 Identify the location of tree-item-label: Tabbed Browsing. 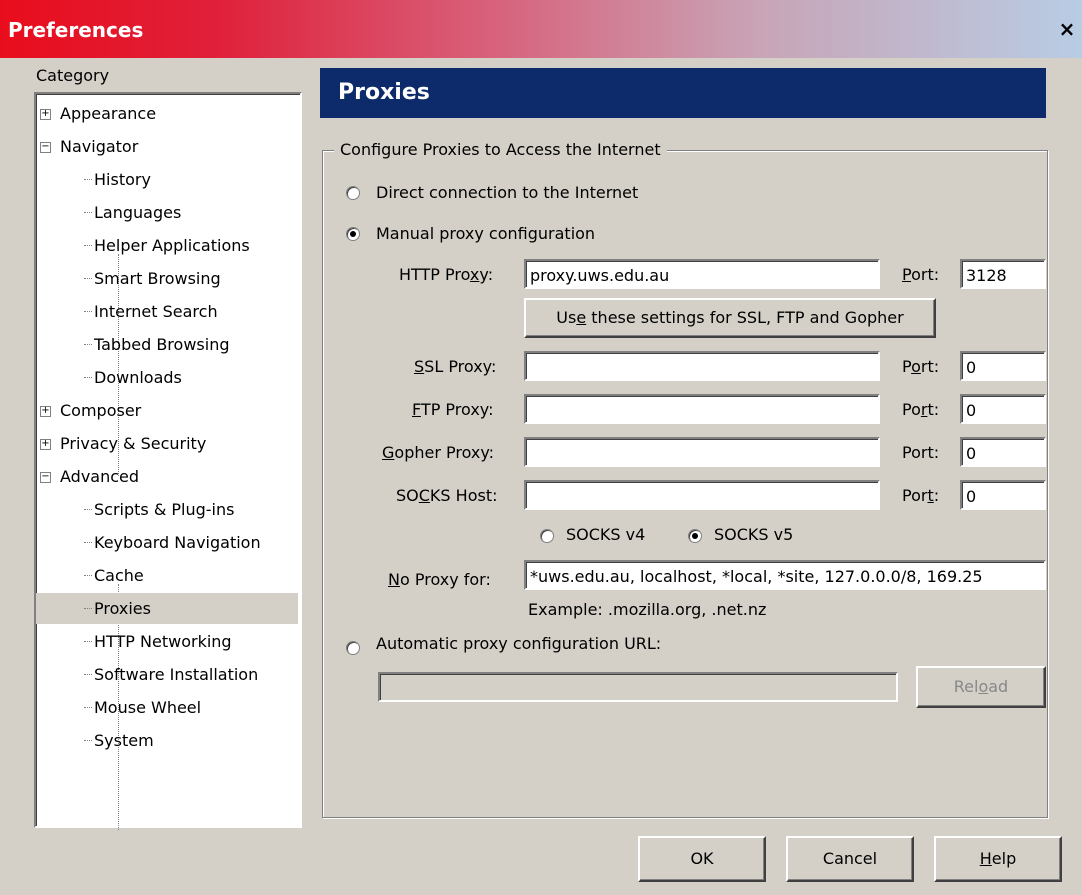
(162, 344).